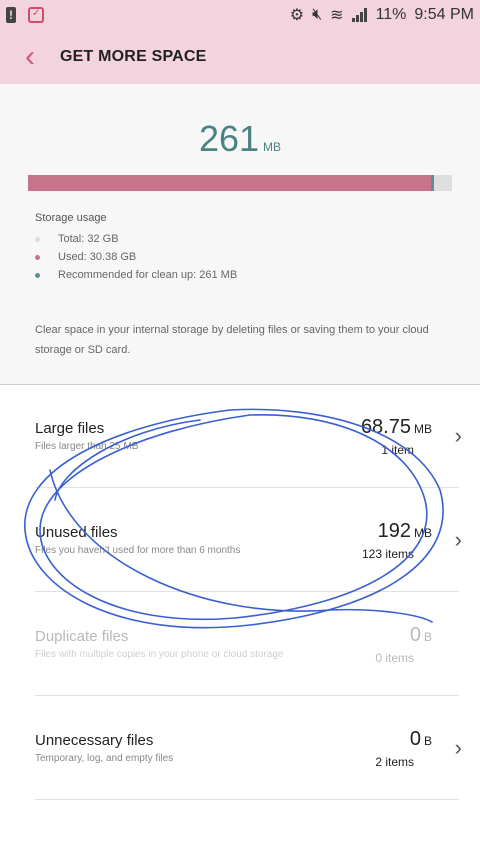 The height and width of the screenshot is (853, 480). What do you see at coordinates (97, 257) in the screenshot?
I see `legend-used-label: Used: 30.38 GB` at bounding box center [97, 257].